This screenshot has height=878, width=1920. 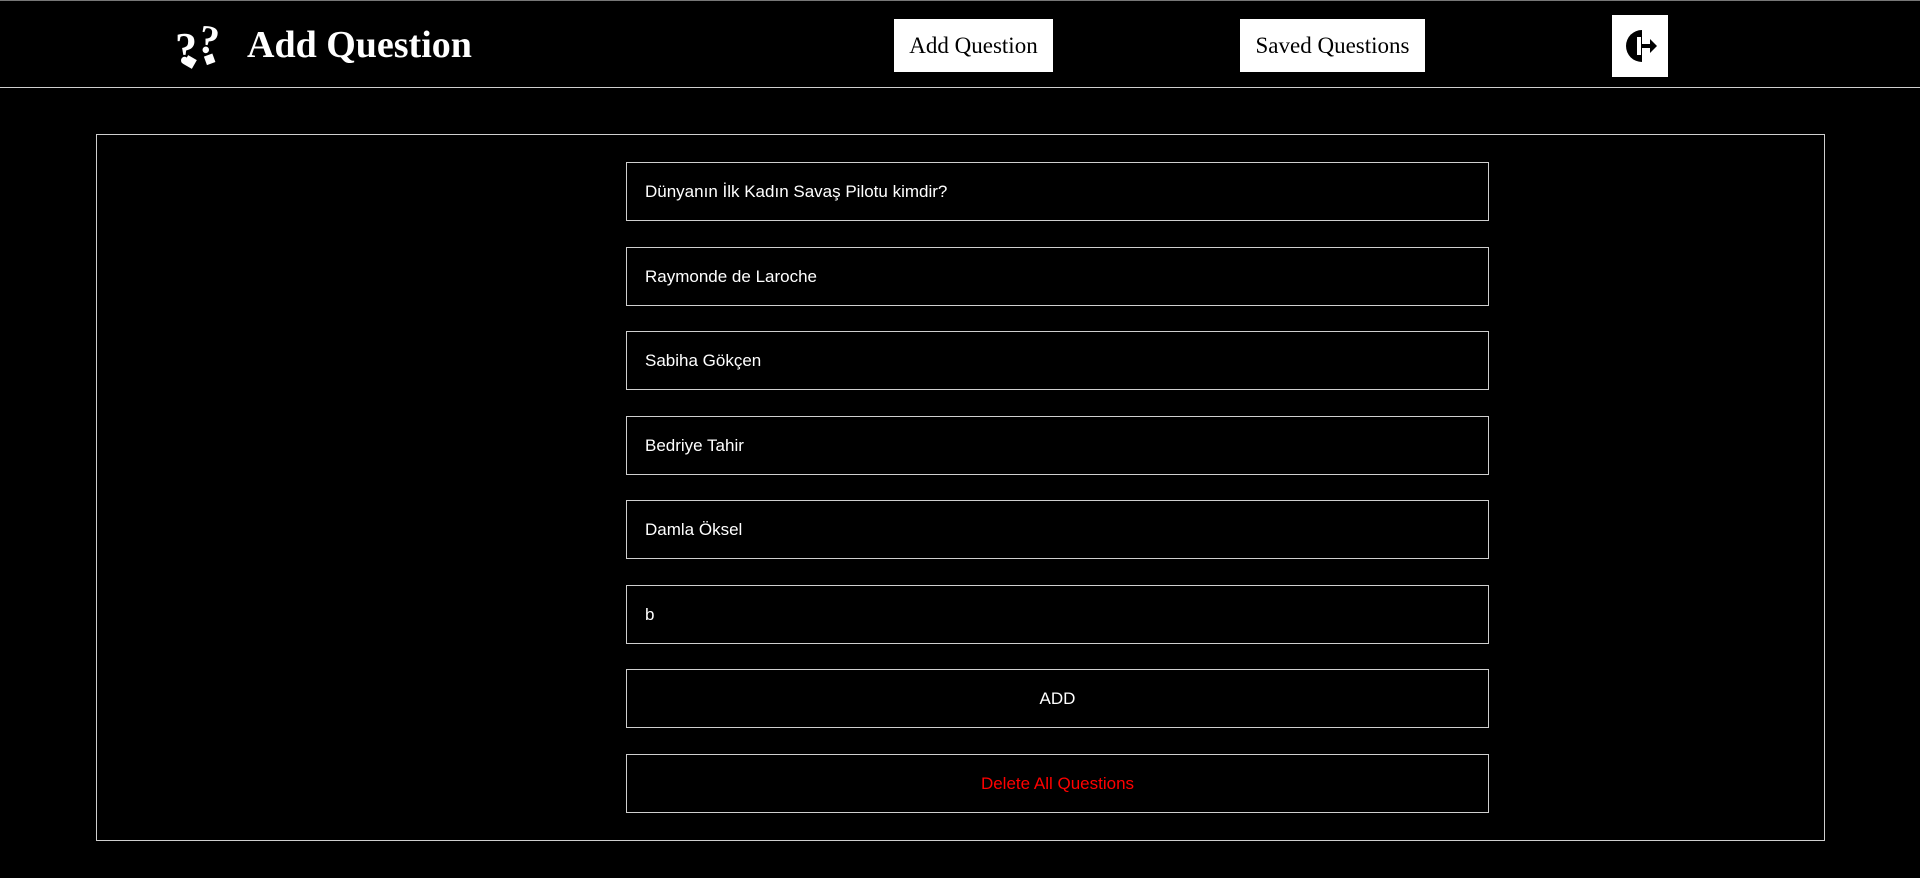 What do you see at coordinates (973, 45) in the screenshot?
I see `nav-add-question-button: Add Question` at bounding box center [973, 45].